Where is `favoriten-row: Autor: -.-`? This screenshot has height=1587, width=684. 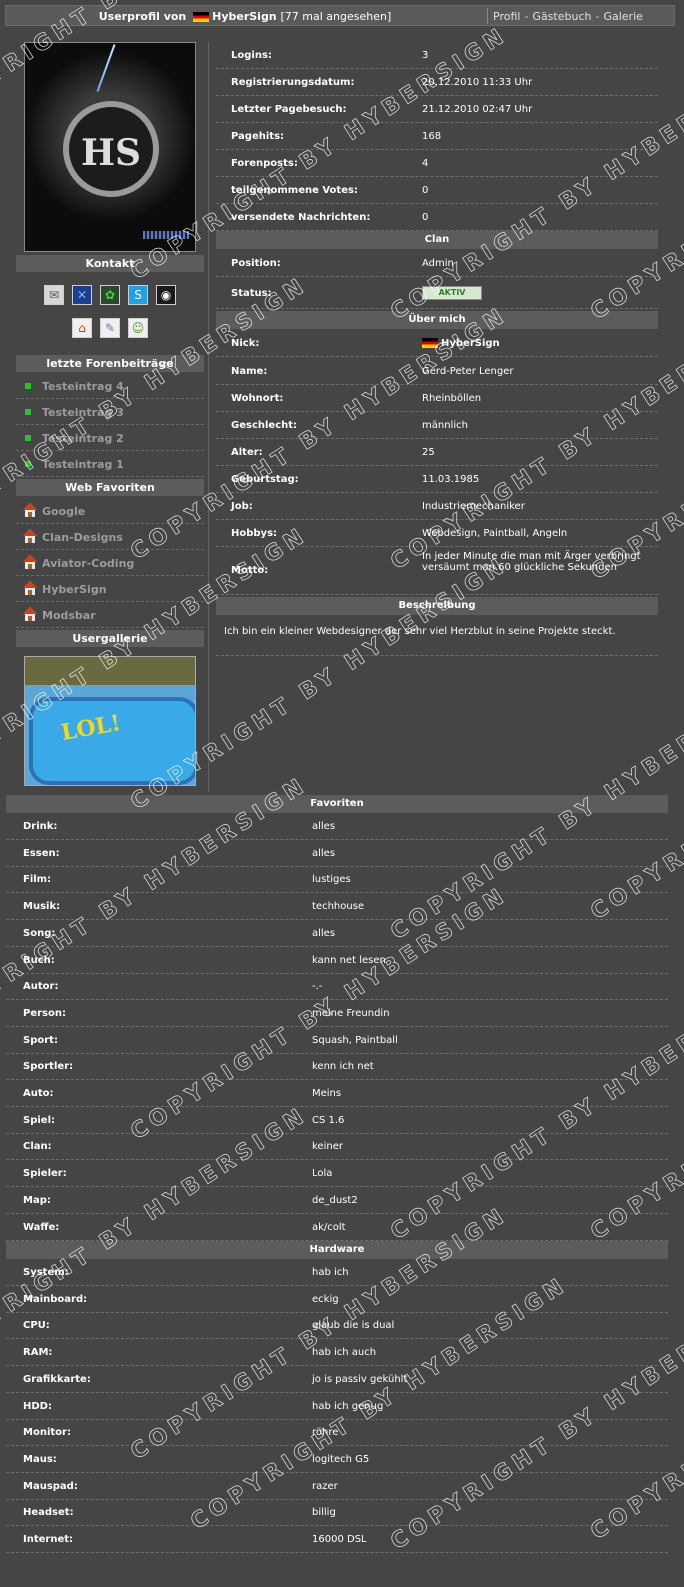
favoriten-row: Autor: -.- is located at coordinates (337, 987).